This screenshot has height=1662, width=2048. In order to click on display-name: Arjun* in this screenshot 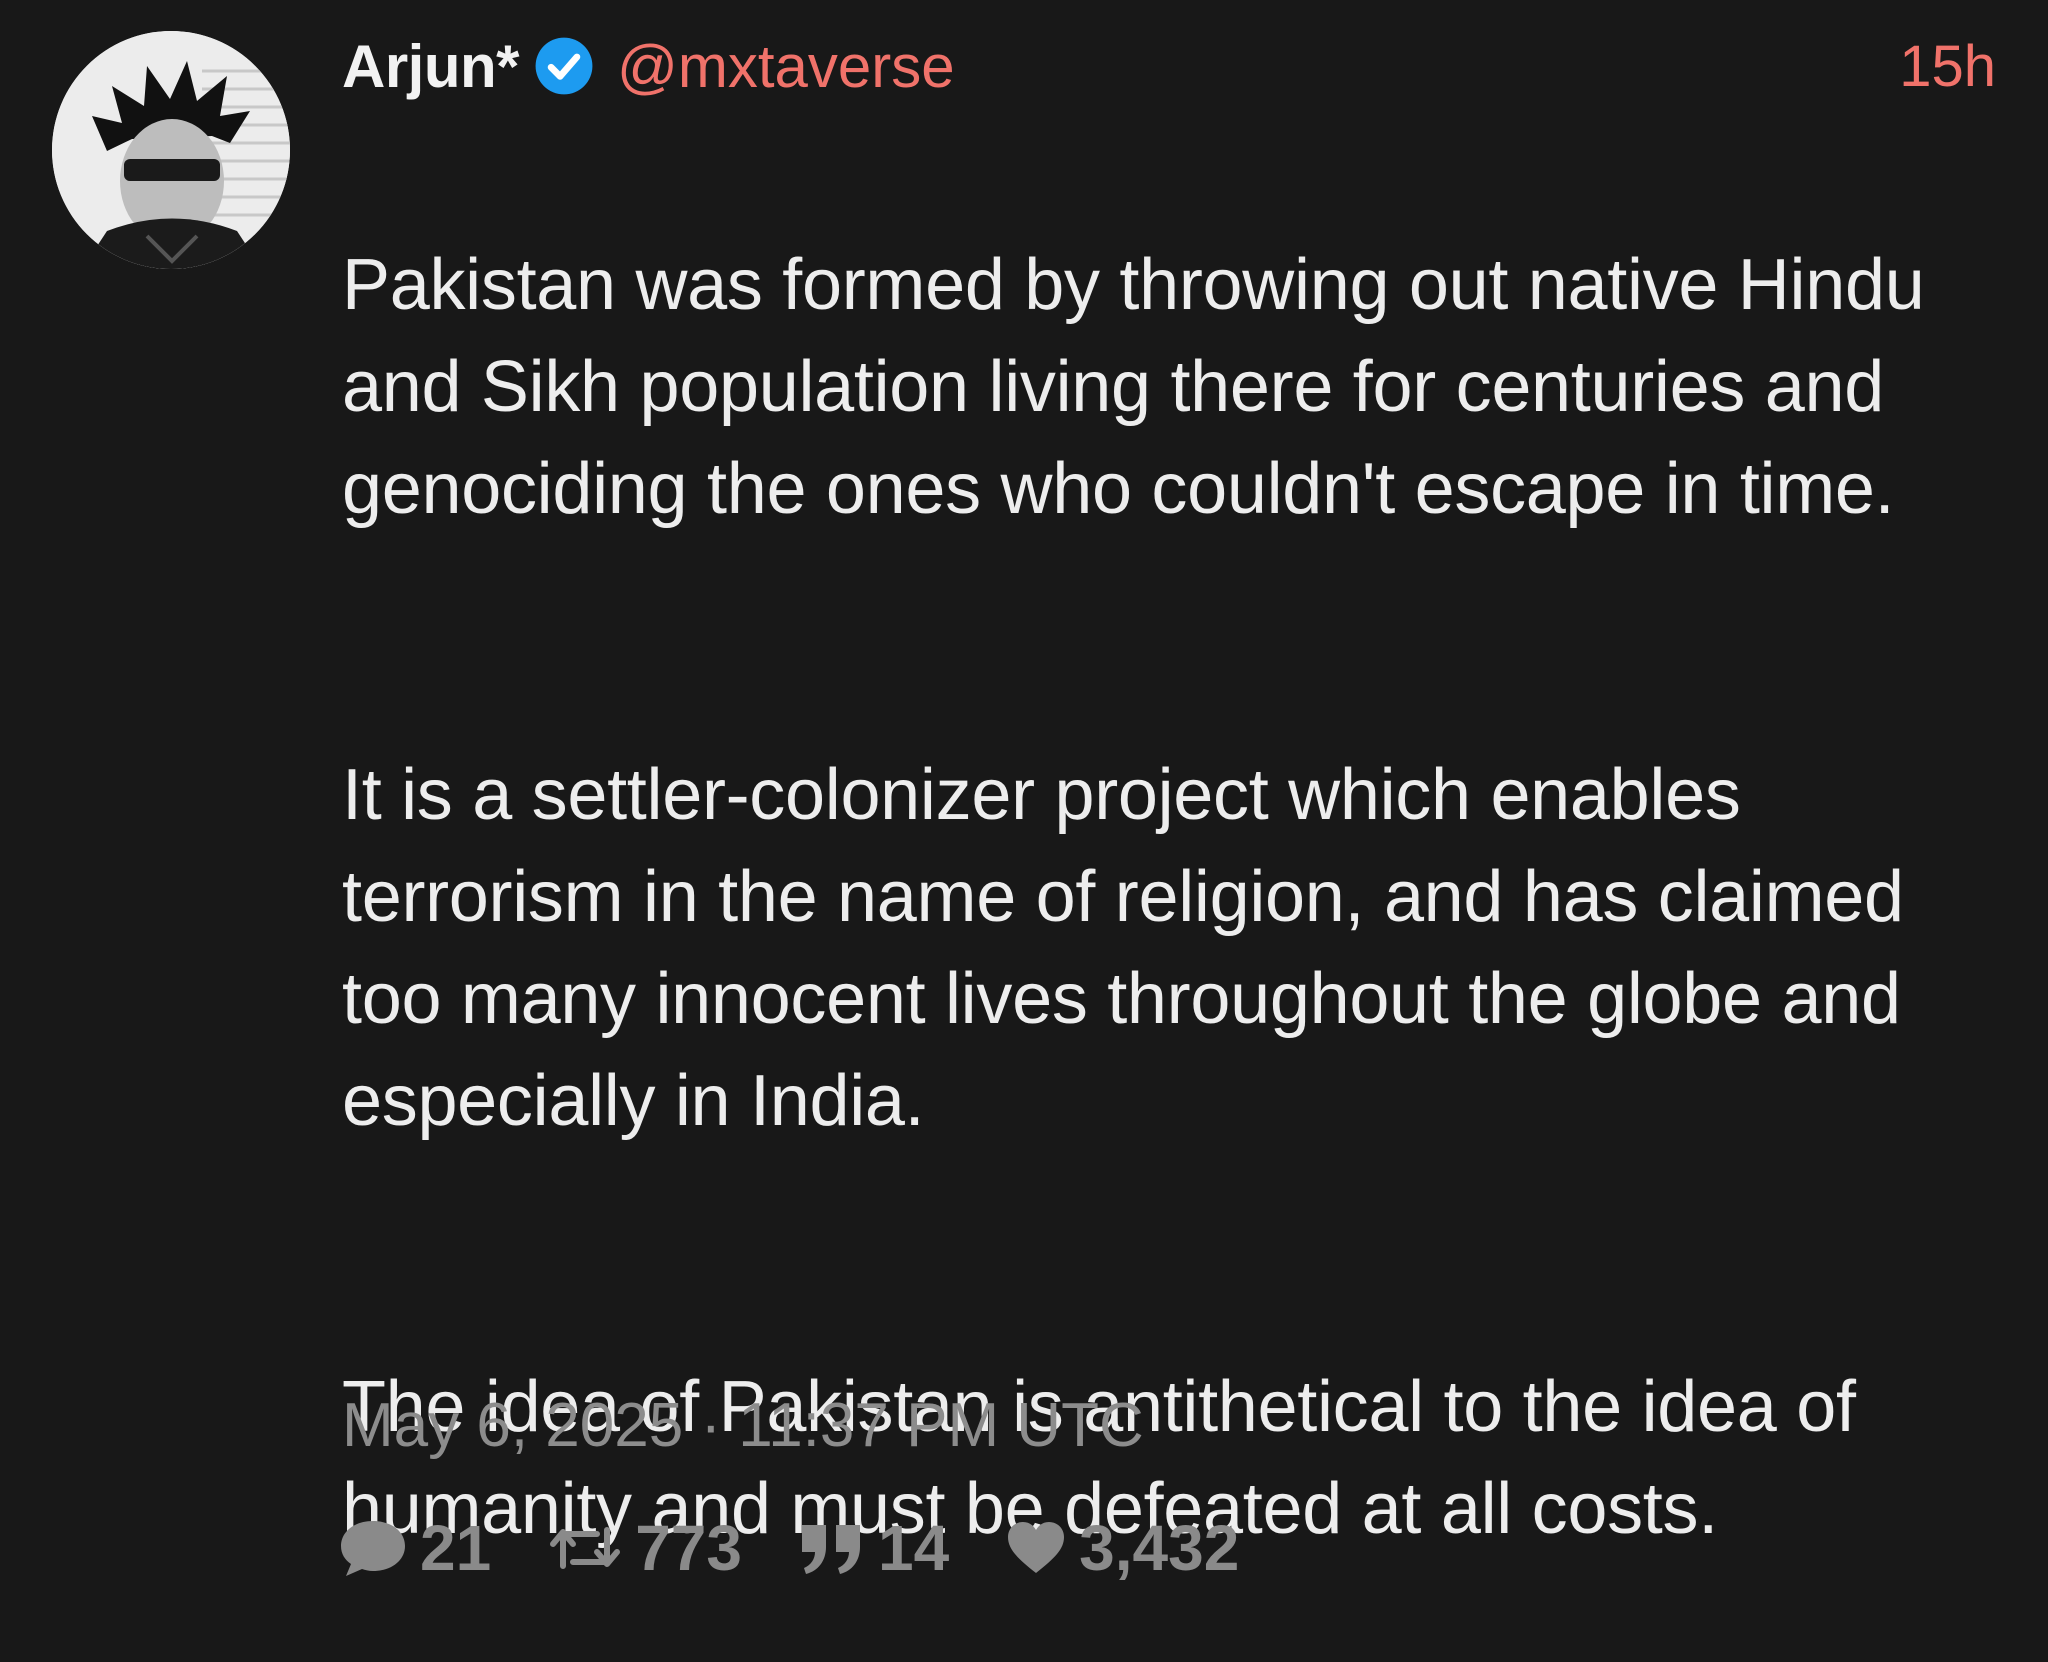, I will do `click(431, 66)`.